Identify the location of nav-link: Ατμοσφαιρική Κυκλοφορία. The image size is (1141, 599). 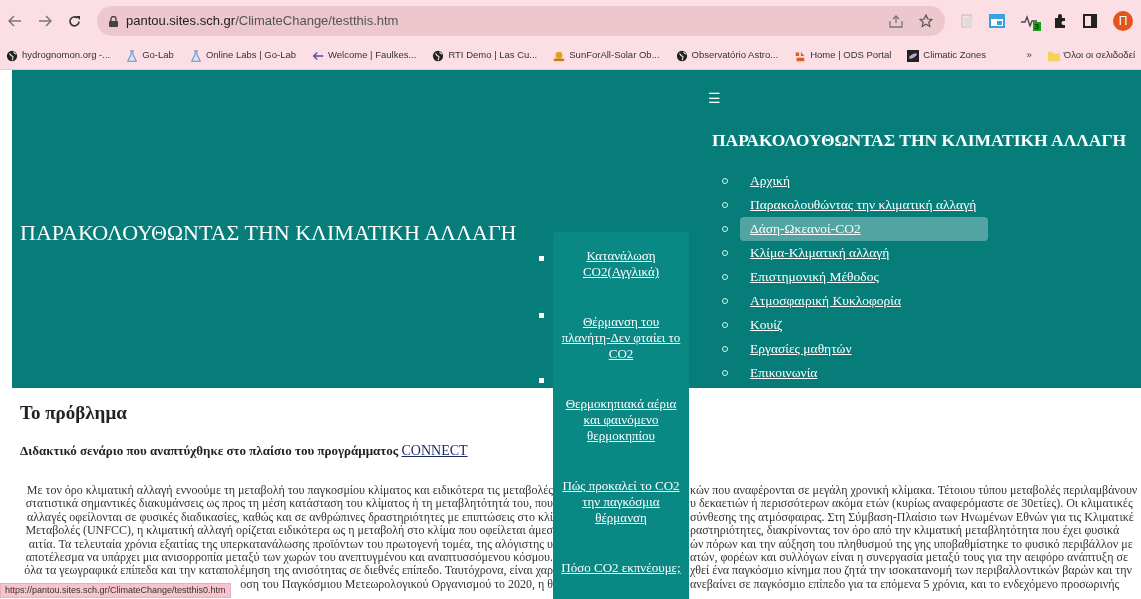
(864, 301).